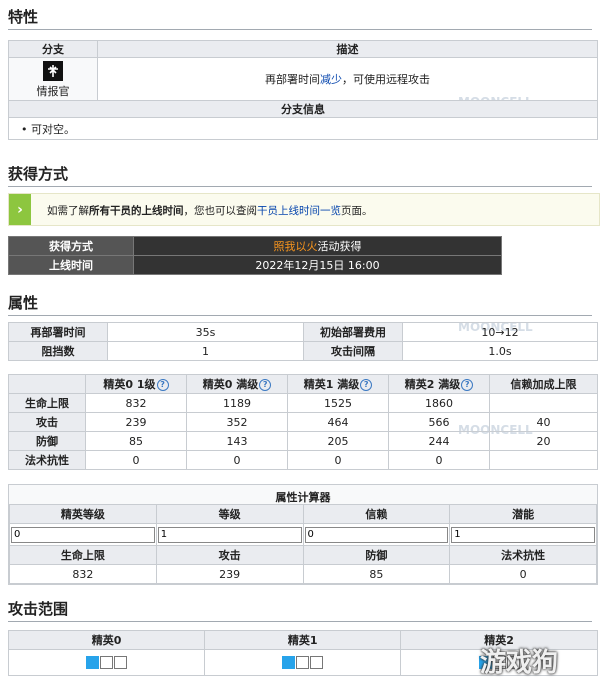  I want to click on redeploy-value: 35s, so click(205, 332).